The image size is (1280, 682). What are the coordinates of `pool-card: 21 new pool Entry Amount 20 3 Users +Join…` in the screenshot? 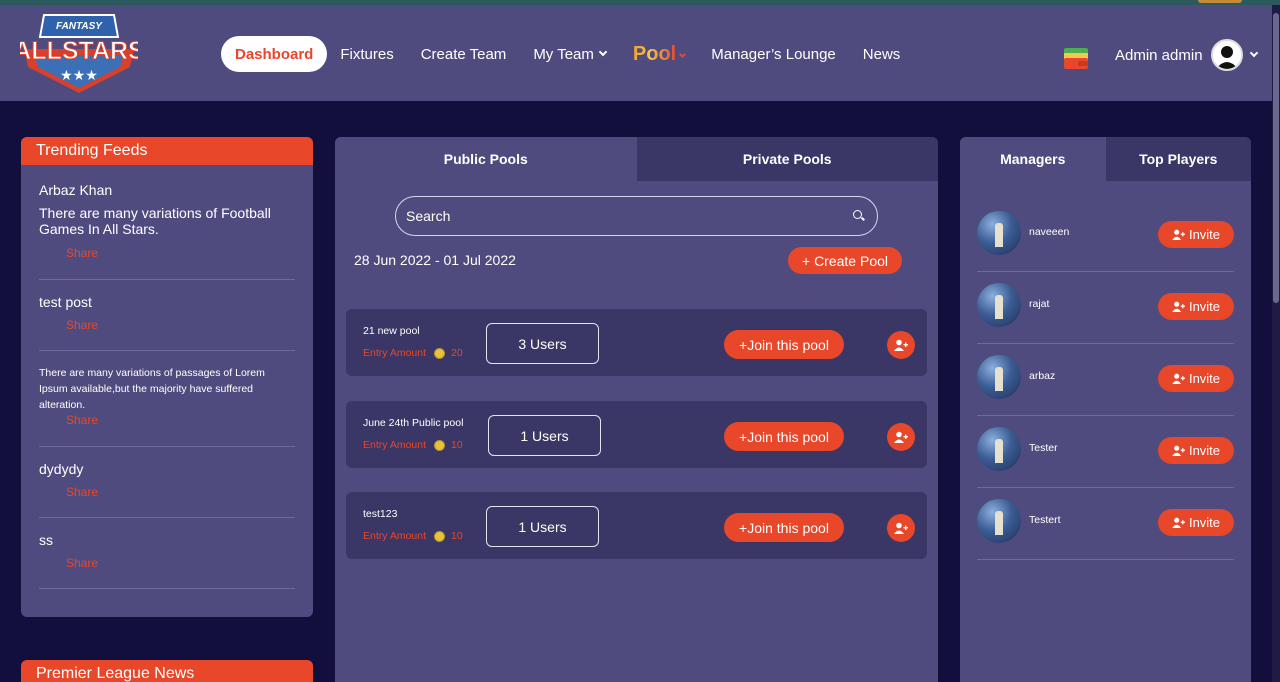 It's located at (636, 342).